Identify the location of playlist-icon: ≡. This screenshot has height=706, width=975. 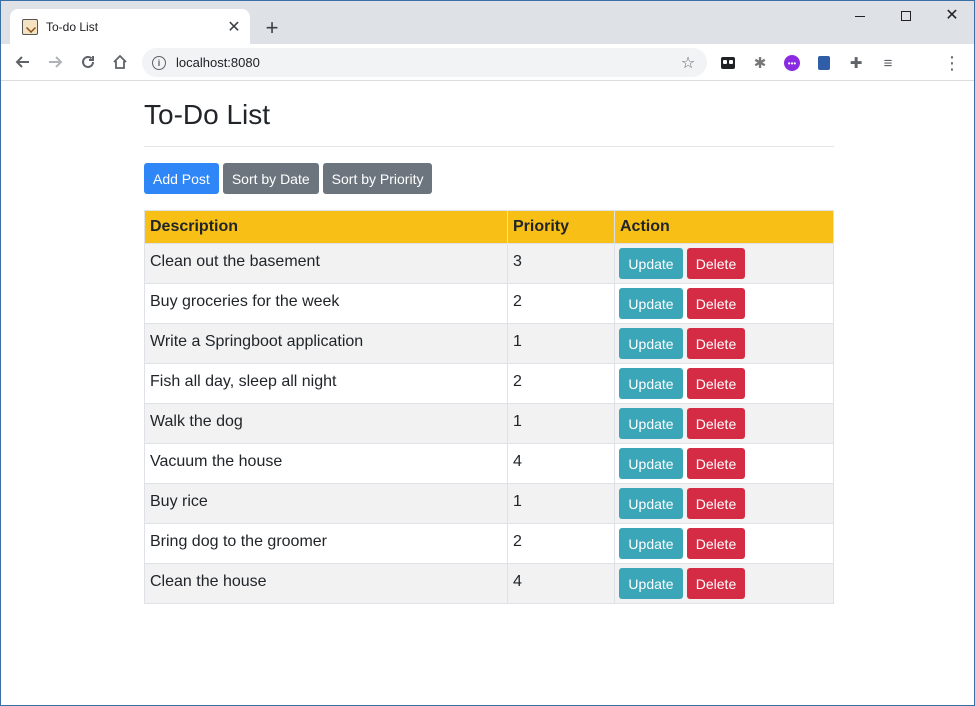
(888, 63).